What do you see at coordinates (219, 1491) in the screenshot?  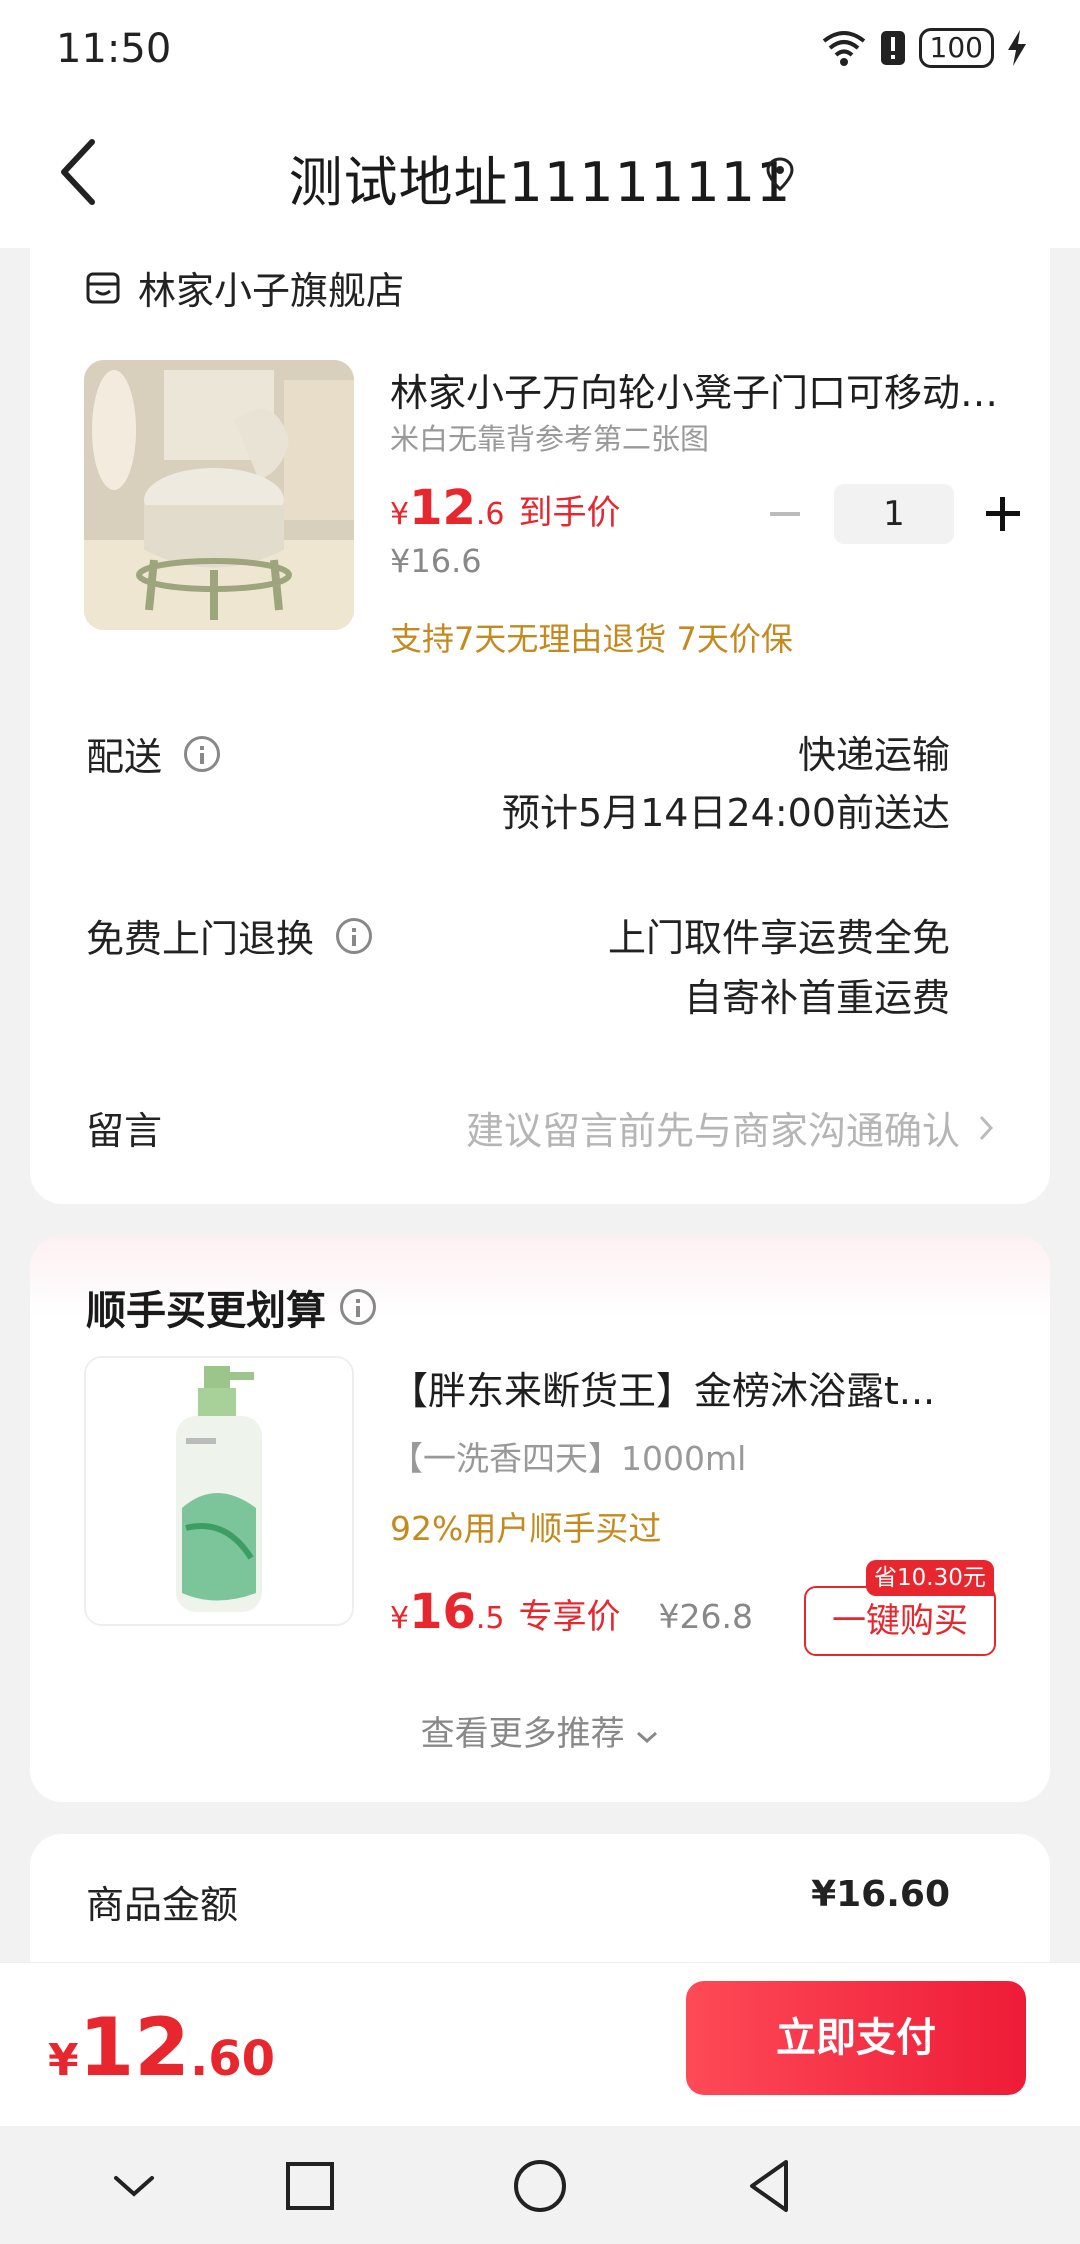 I see `recommended-product-image` at bounding box center [219, 1491].